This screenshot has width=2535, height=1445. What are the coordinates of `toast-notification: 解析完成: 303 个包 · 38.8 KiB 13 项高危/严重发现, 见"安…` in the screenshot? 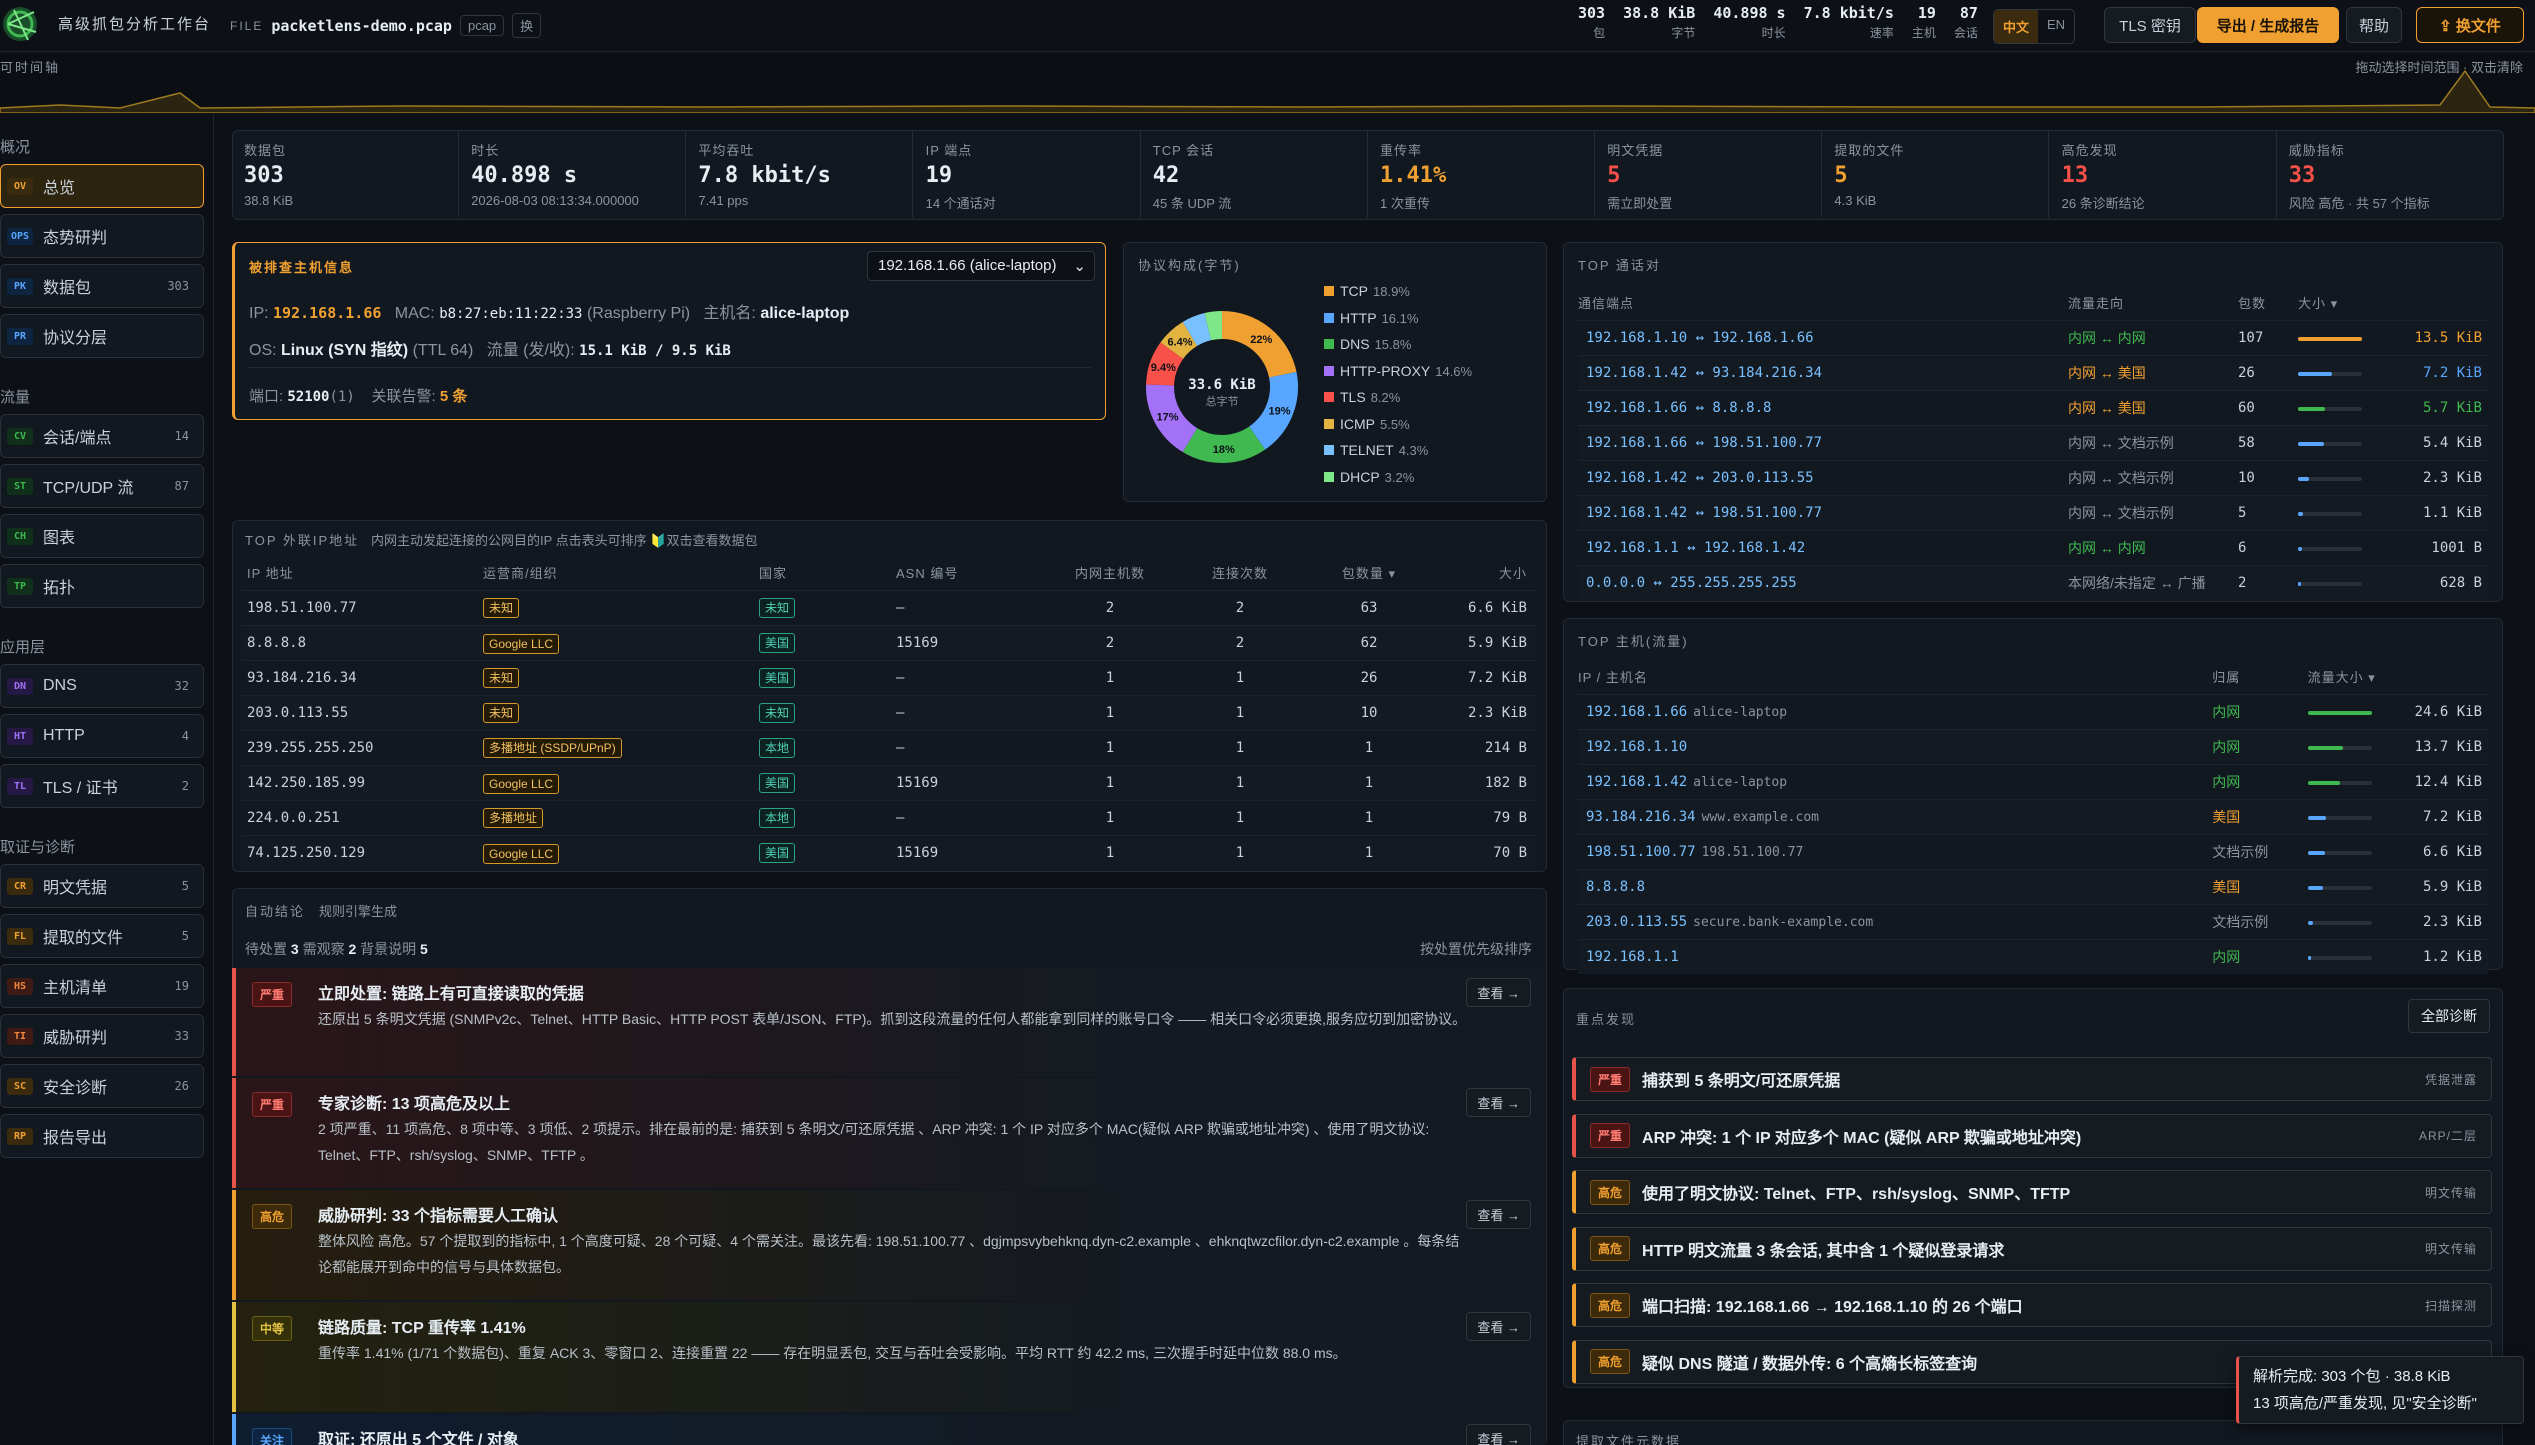 It's located at (2380, 1390).